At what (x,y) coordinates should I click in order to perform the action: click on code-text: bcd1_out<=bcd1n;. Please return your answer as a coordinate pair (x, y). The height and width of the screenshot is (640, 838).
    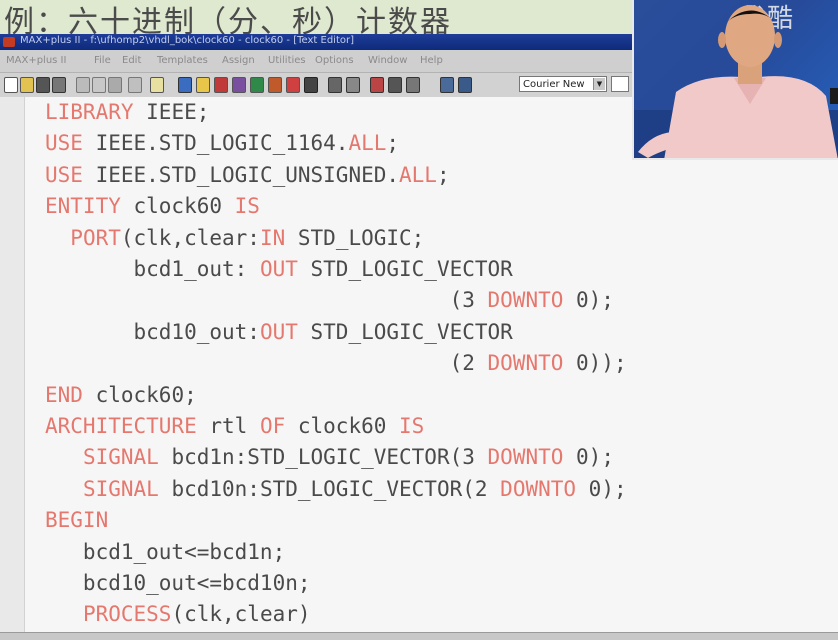
    Looking at the image, I should click on (165, 551).